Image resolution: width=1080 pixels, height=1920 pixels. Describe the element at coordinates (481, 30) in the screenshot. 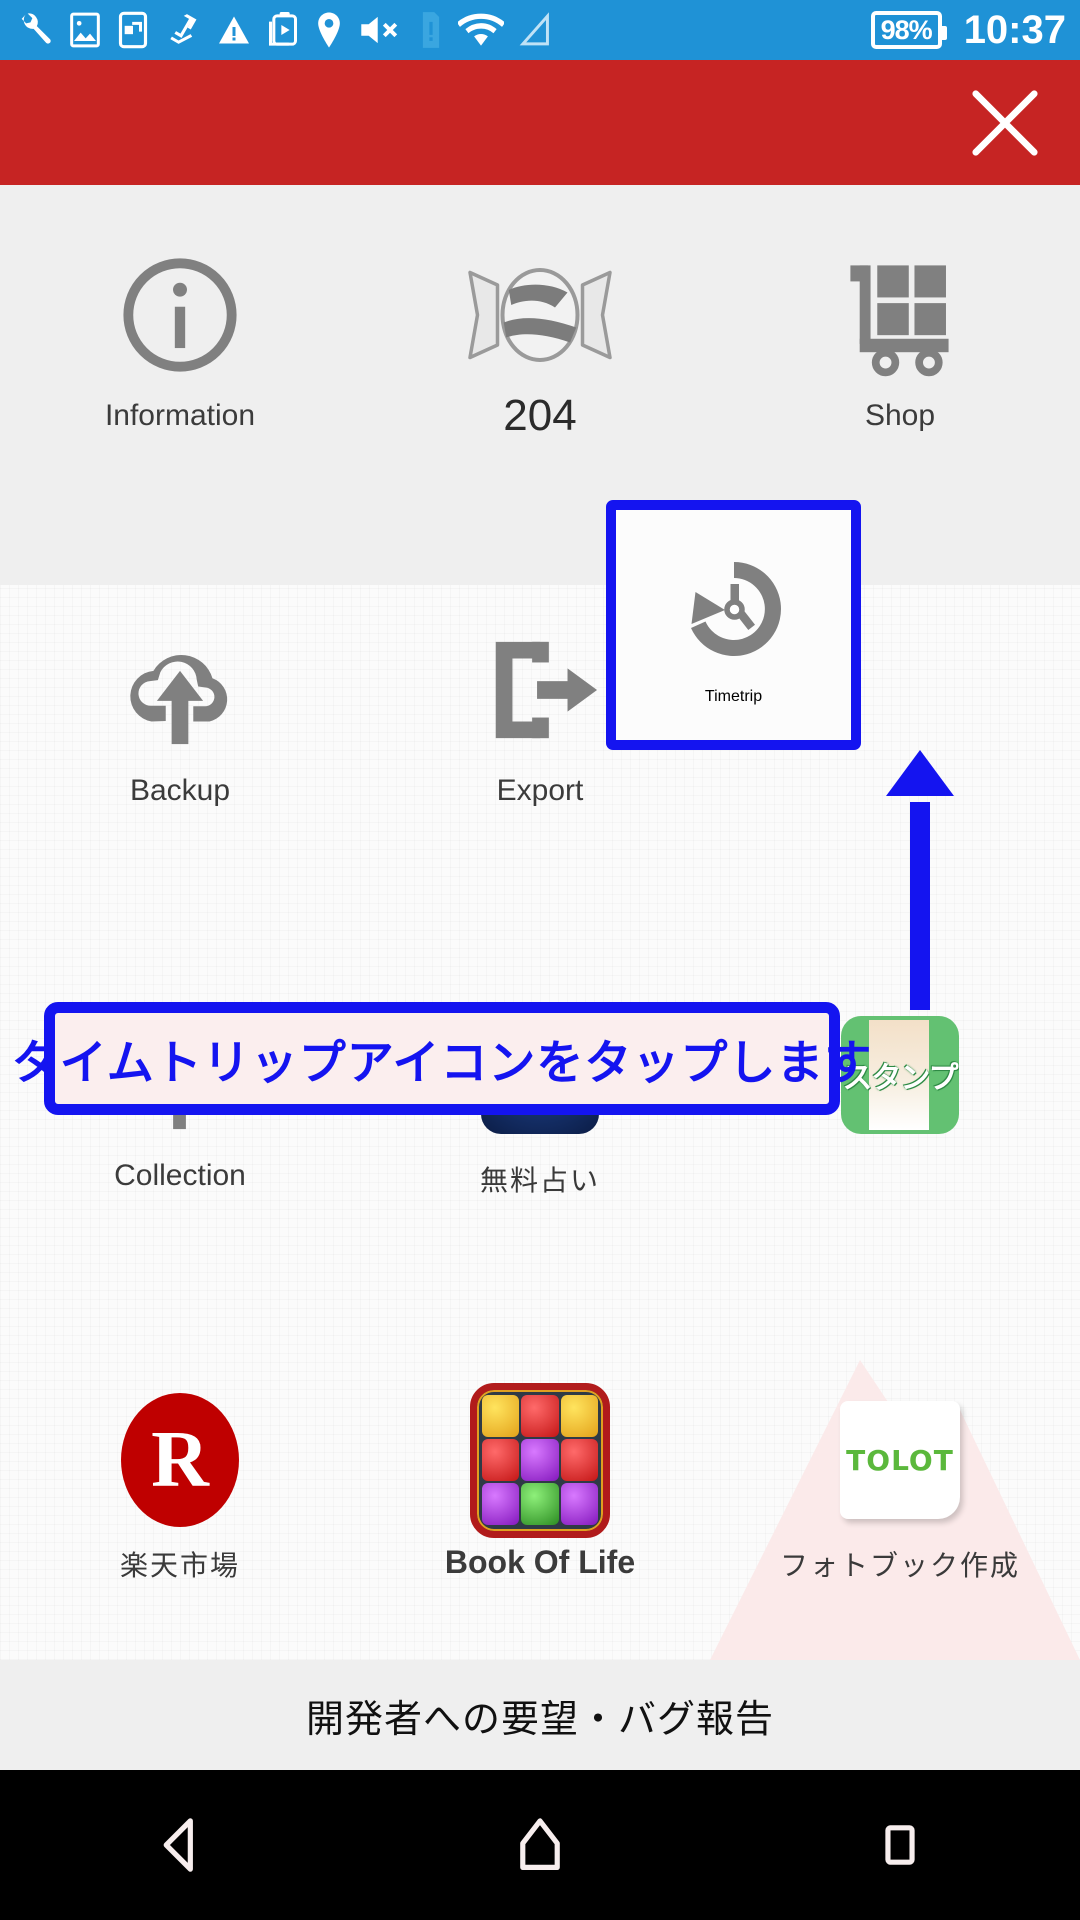

I see `wifi-icon` at that location.